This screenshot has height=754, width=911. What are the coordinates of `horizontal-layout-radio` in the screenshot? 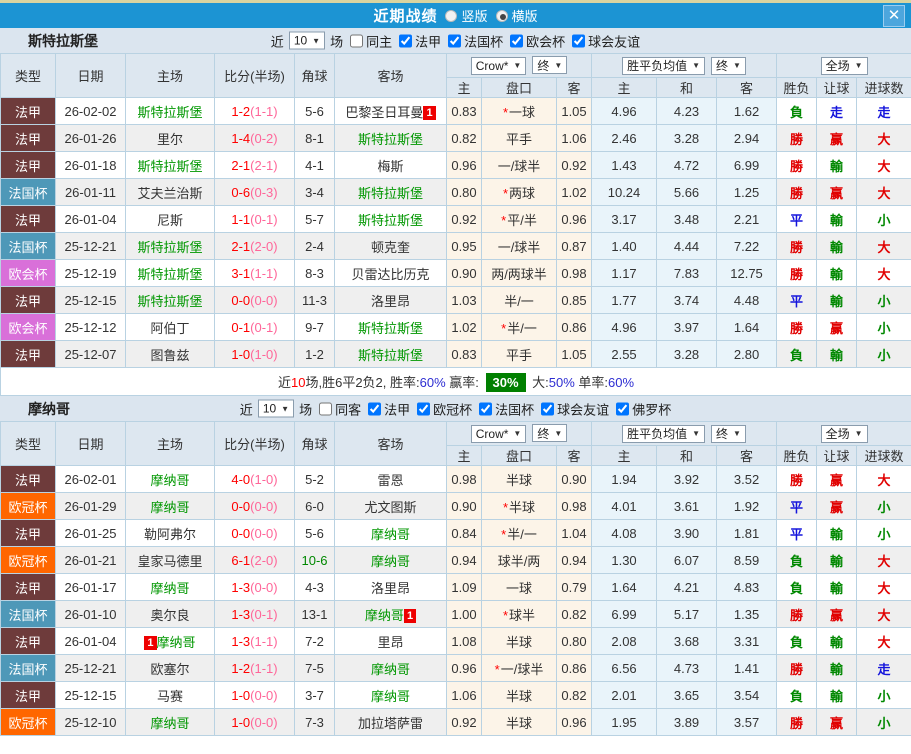 It's located at (501, 15).